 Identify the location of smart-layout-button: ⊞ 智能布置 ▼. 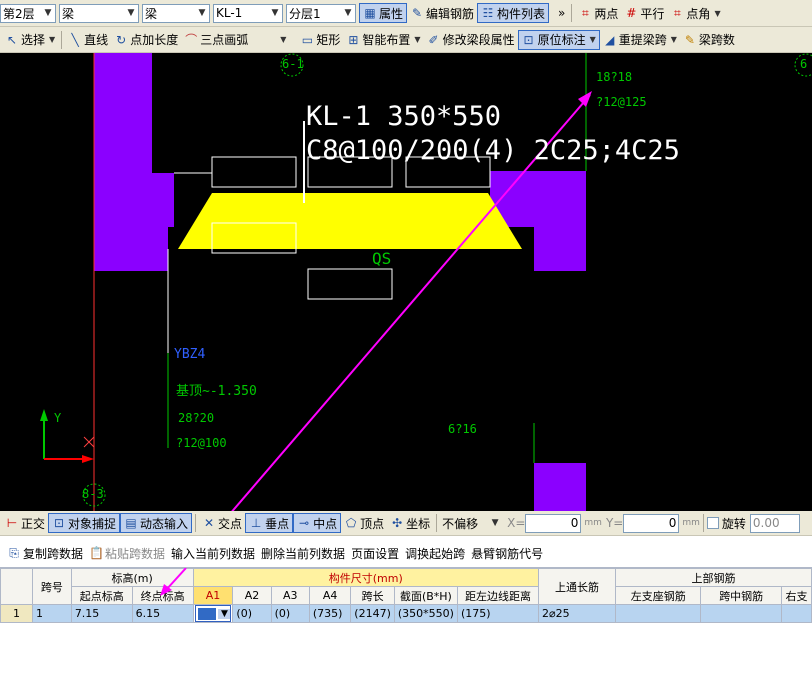
(383, 40).